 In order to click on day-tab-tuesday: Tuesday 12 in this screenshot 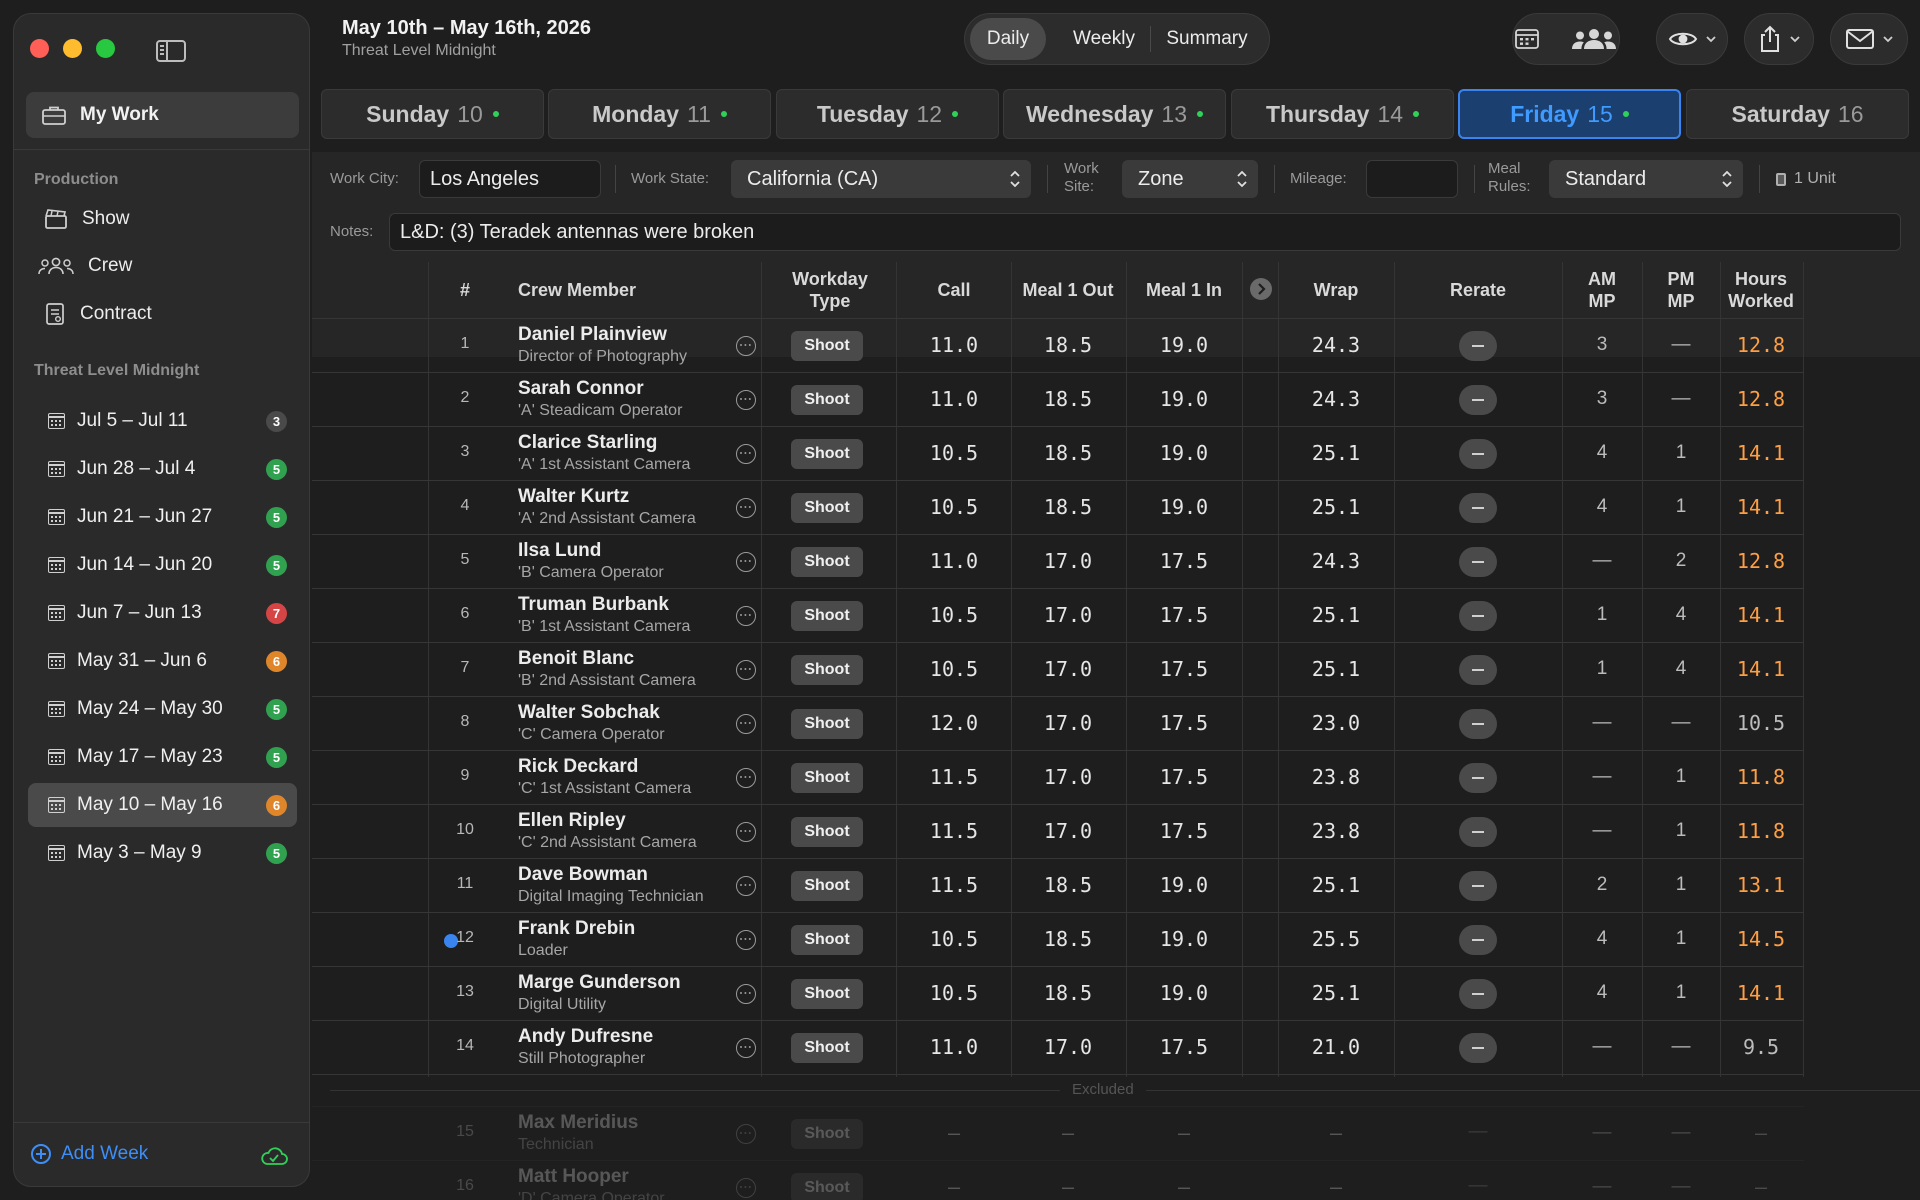, I will do `click(887, 114)`.